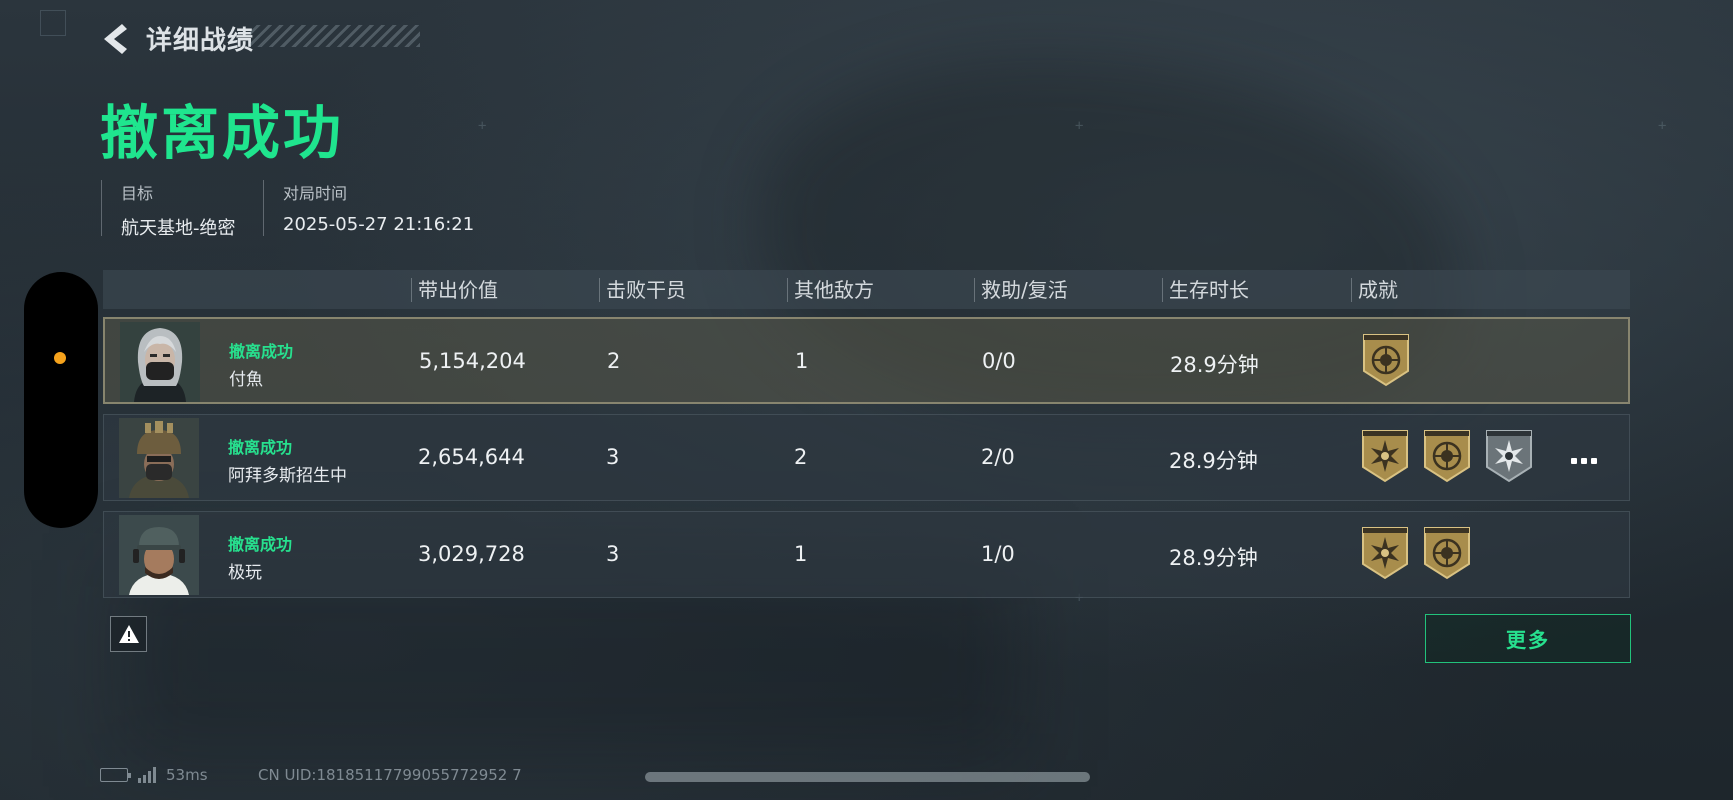  Describe the element at coordinates (200, 41) in the screenshot. I see `page-title: 详细战绩` at that location.